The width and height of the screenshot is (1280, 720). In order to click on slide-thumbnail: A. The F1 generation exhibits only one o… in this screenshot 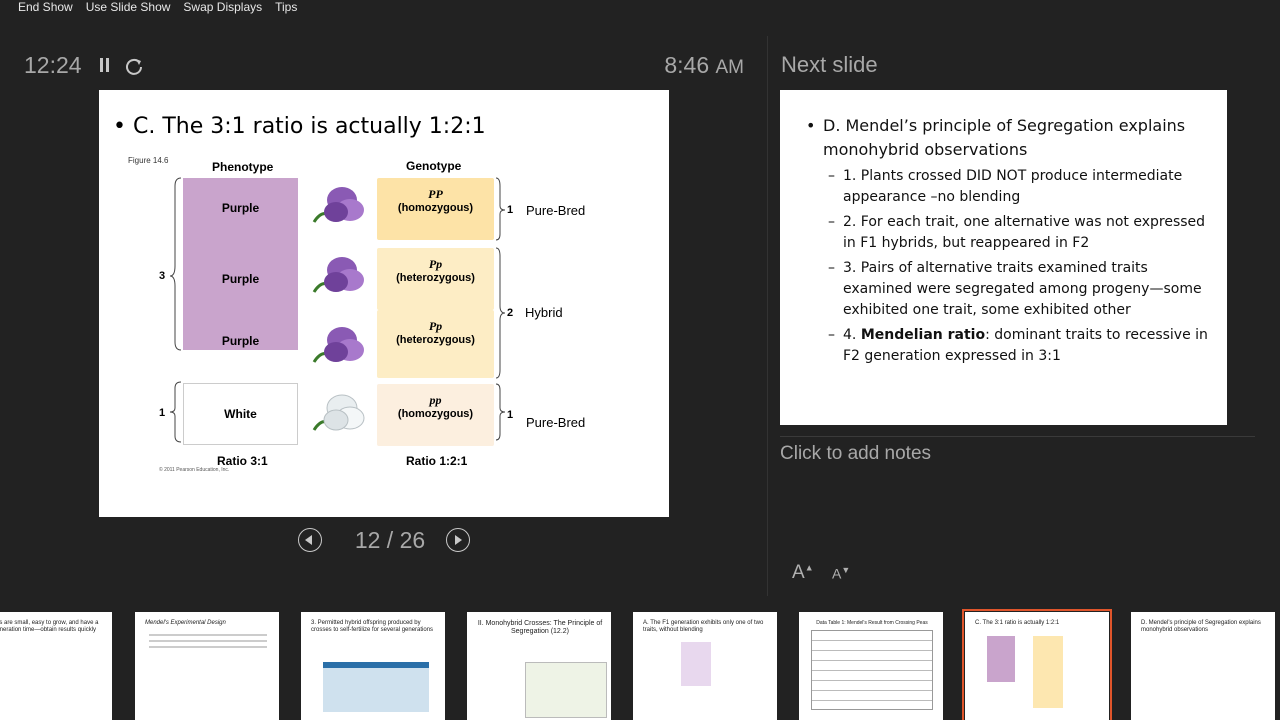, I will do `click(705, 666)`.